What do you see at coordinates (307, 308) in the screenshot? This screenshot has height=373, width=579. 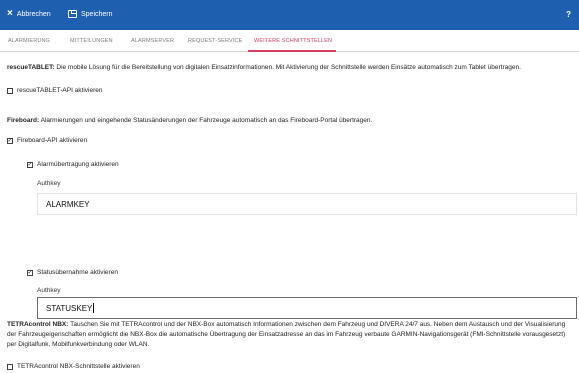 I see `status-authkey-input: STATUSKEY` at bounding box center [307, 308].